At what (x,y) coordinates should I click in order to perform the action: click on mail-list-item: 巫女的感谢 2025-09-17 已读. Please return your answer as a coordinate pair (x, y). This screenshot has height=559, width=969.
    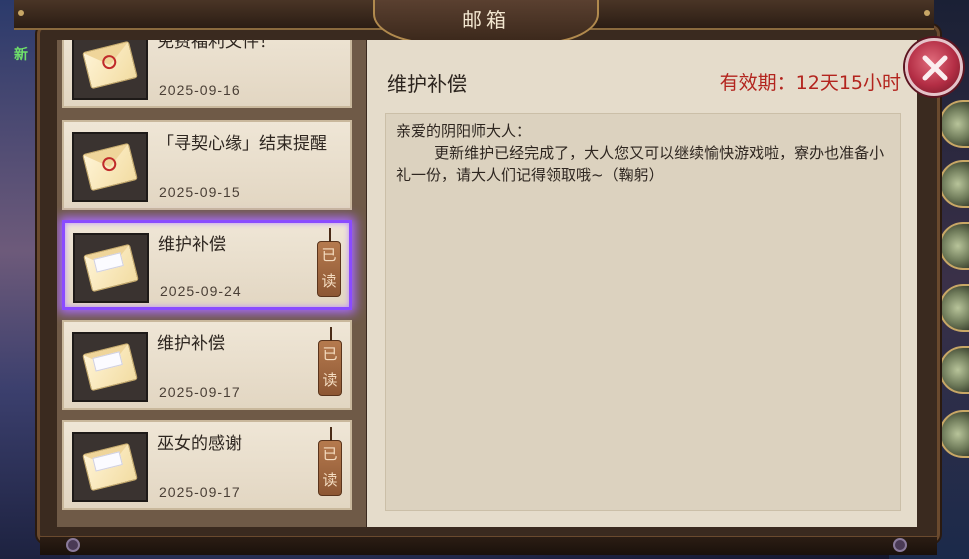
    Looking at the image, I should click on (207, 465).